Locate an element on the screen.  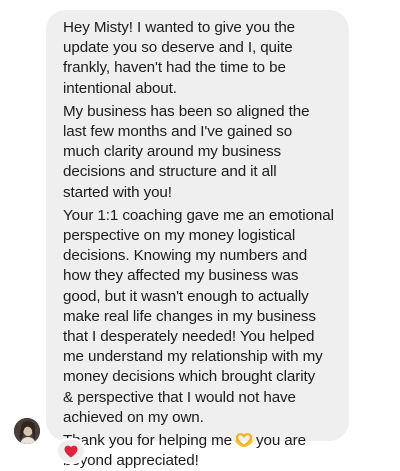
closing-text-start: Thank you for helping me is located at coordinates (147, 441).